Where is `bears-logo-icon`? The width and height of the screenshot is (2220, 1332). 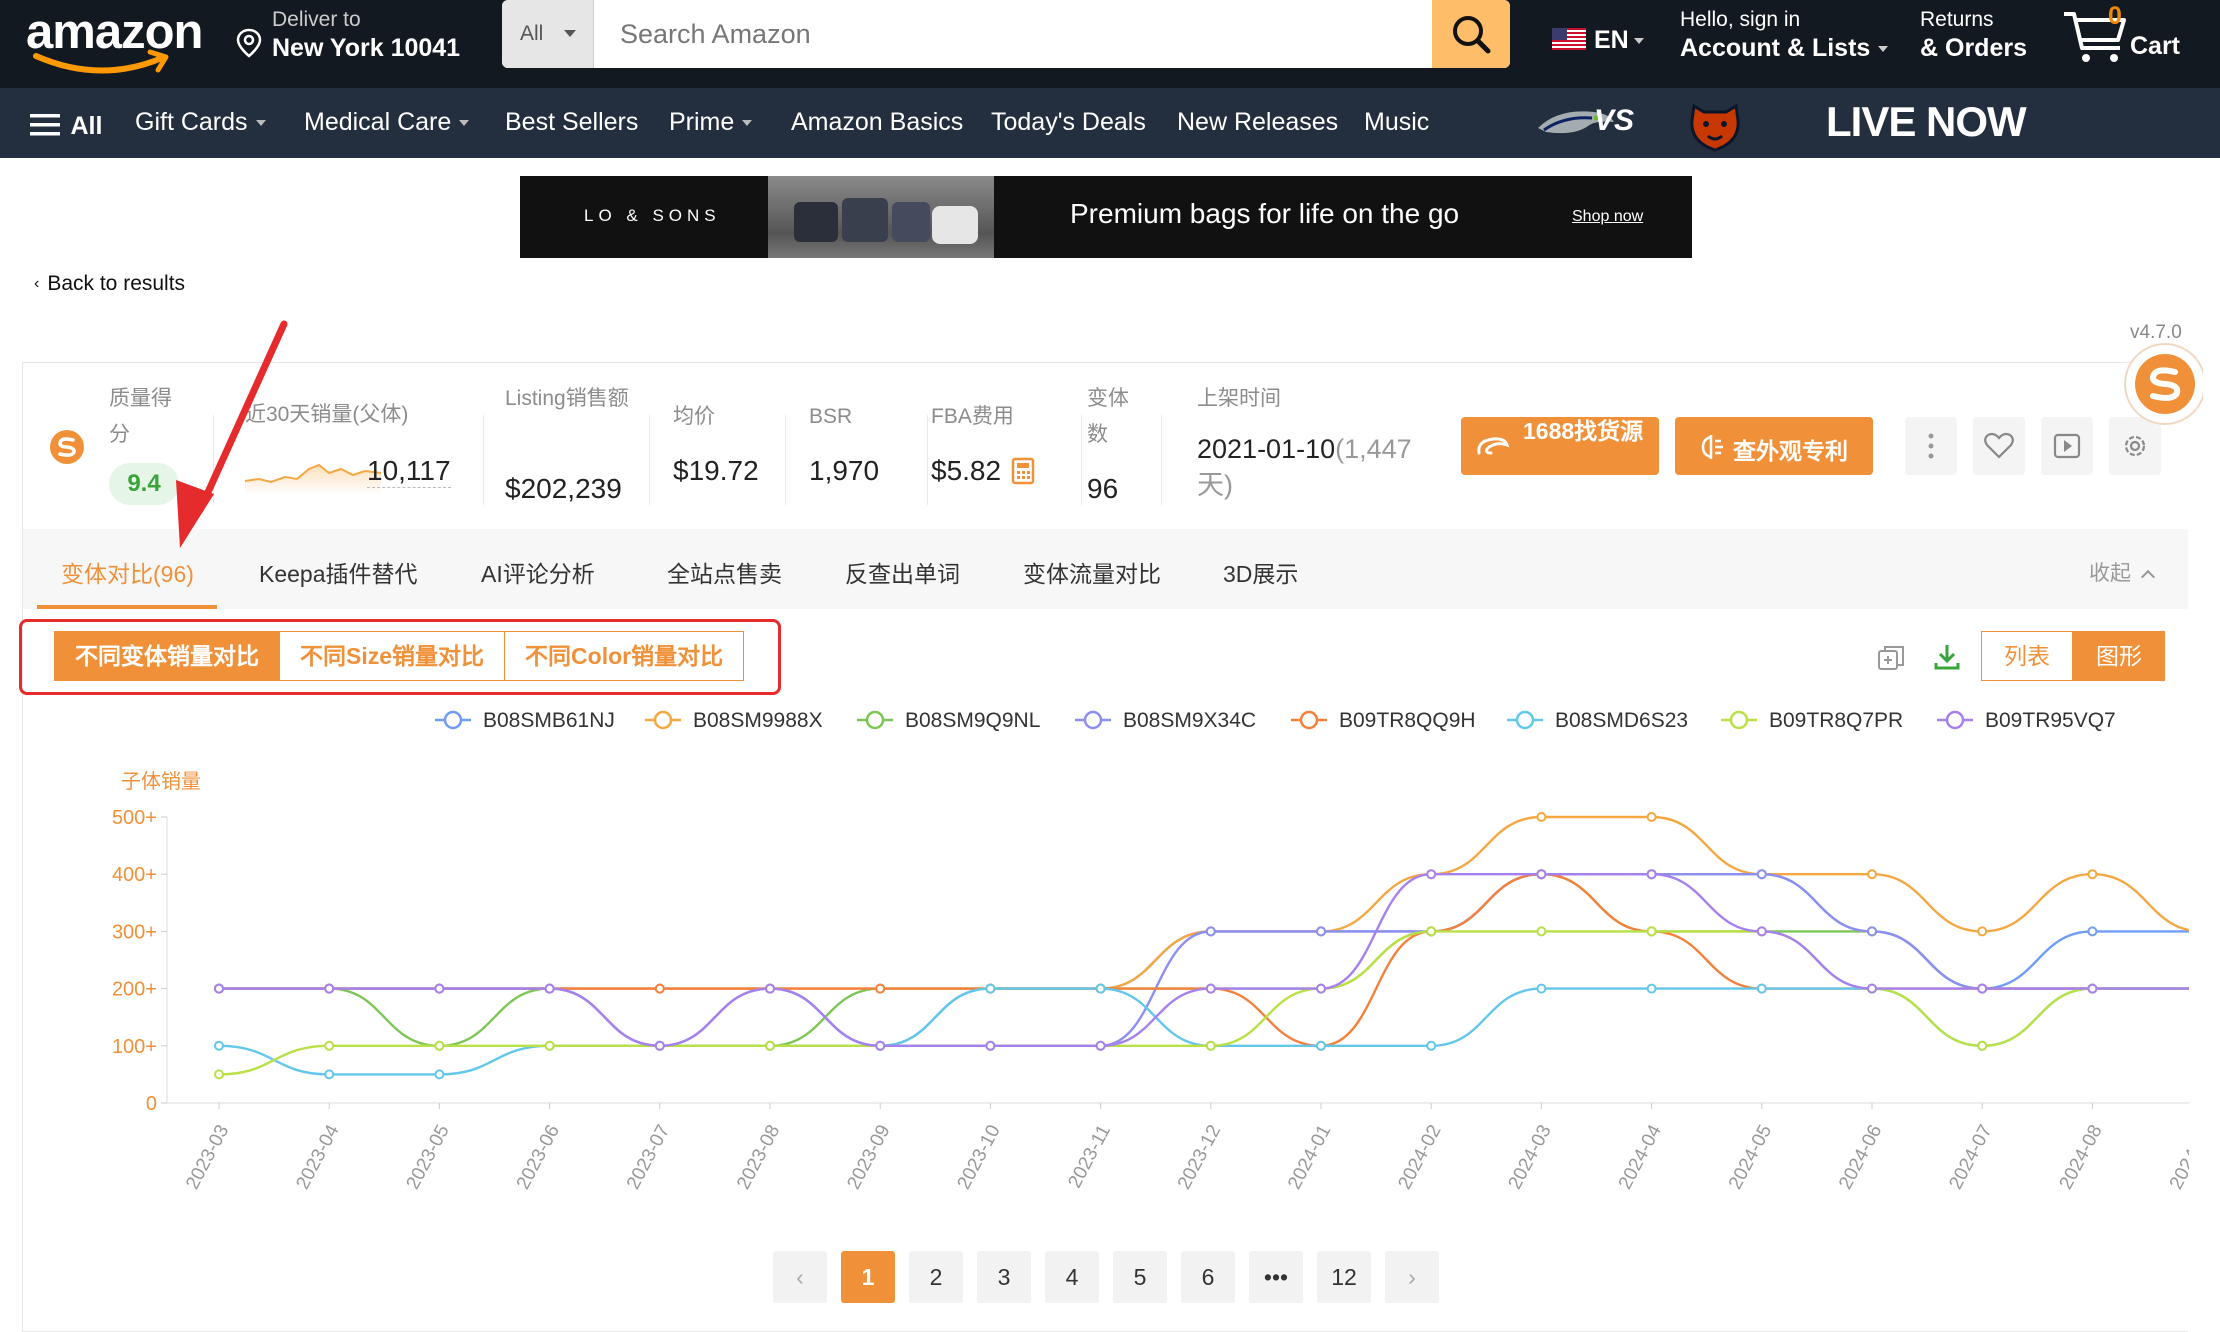
bears-logo-icon is located at coordinates (1715, 125).